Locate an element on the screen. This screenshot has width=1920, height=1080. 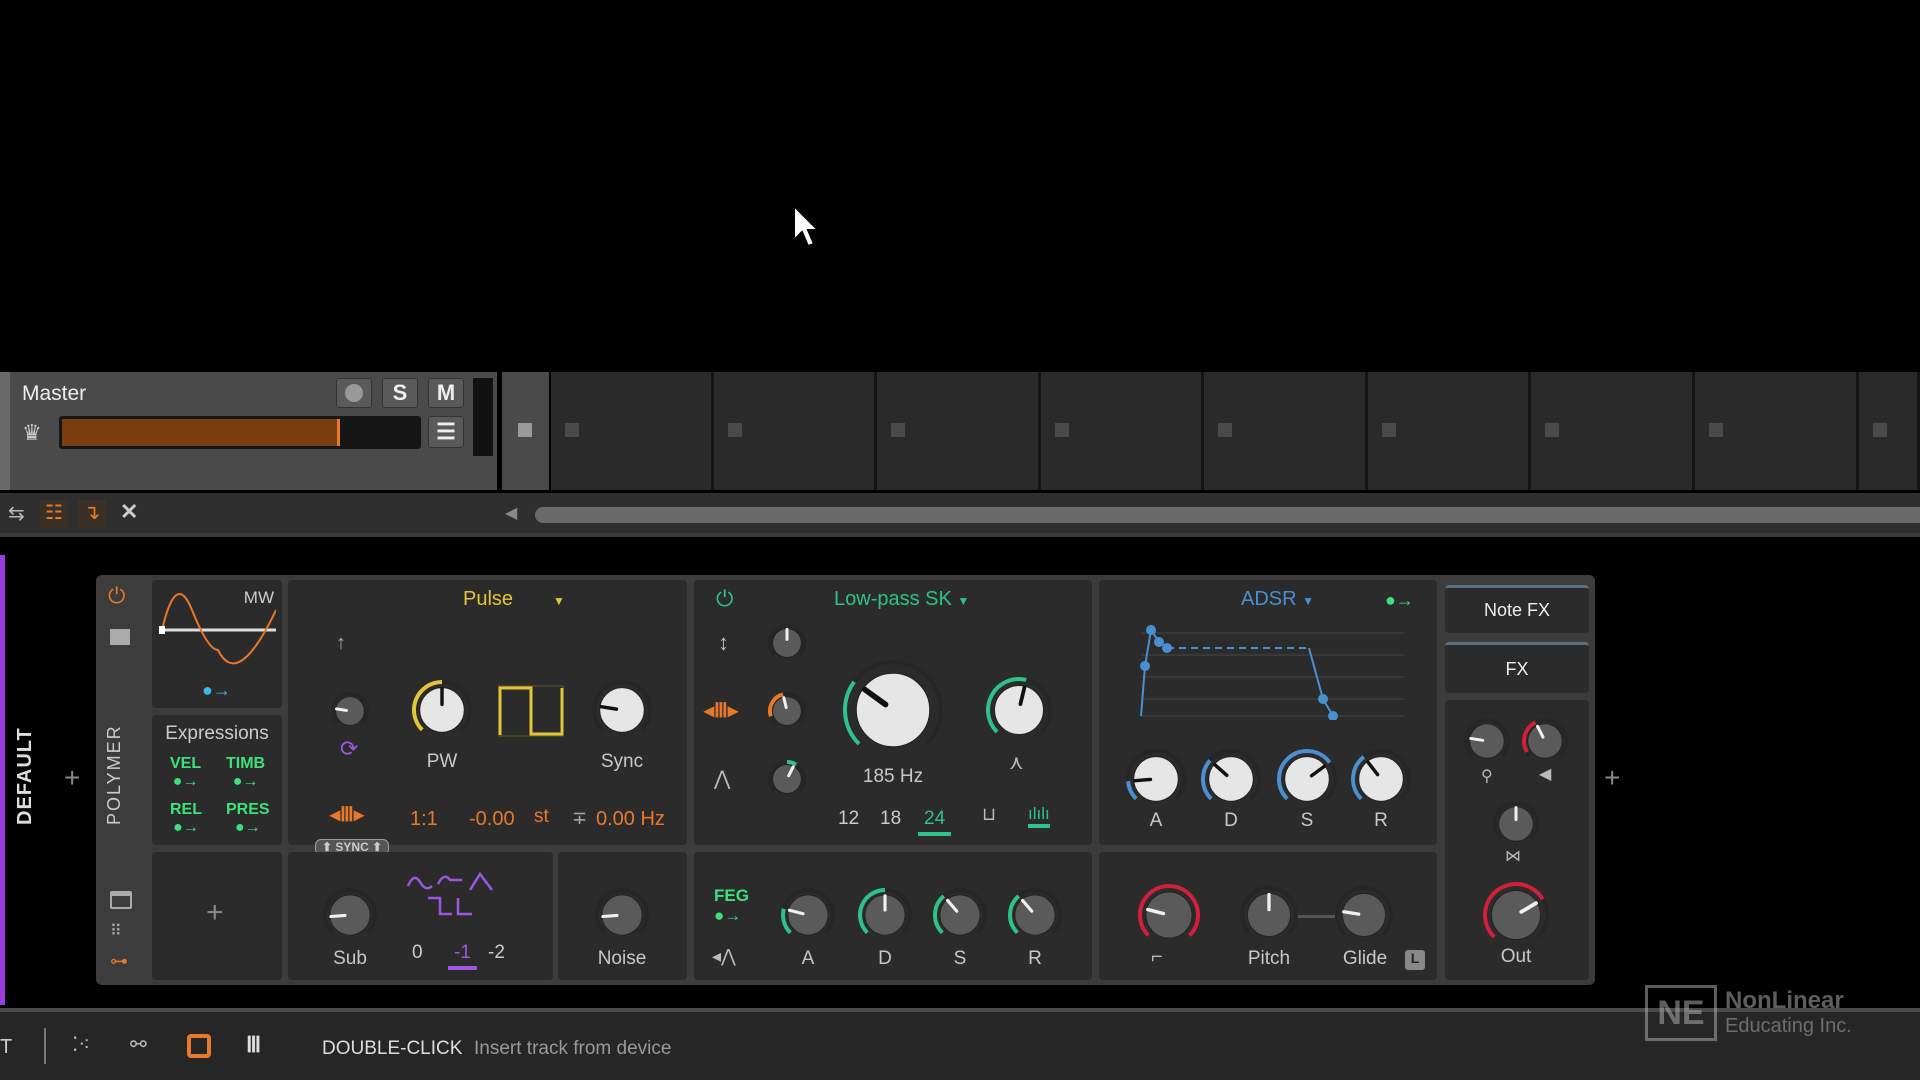
slope-12: 12 is located at coordinates (848, 819).